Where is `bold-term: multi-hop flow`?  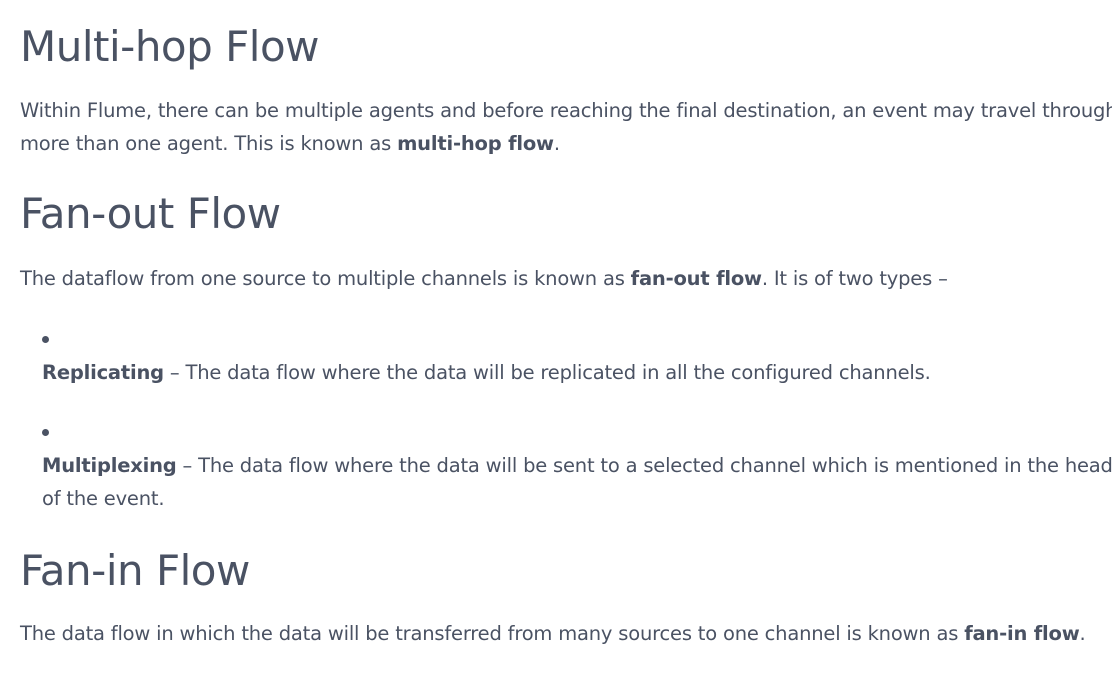 bold-term: multi-hop flow is located at coordinates (475, 143).